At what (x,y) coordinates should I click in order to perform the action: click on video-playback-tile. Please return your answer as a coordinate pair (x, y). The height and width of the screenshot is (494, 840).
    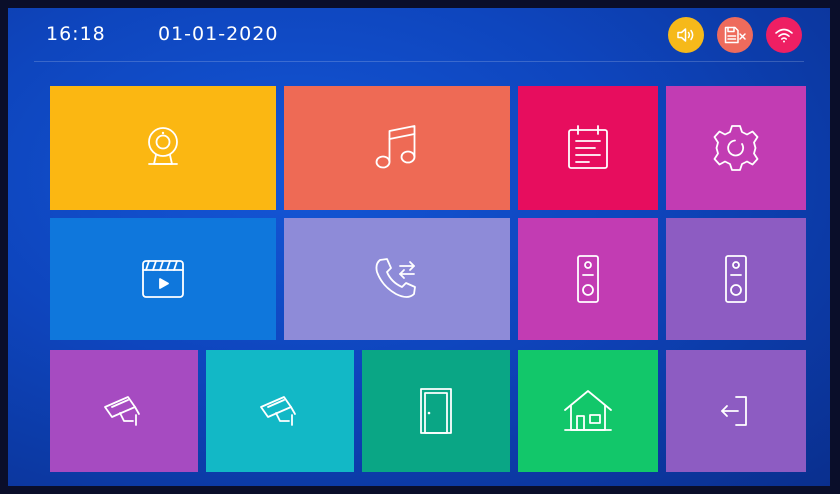
    Looking at the image, I should click on (163, 279).